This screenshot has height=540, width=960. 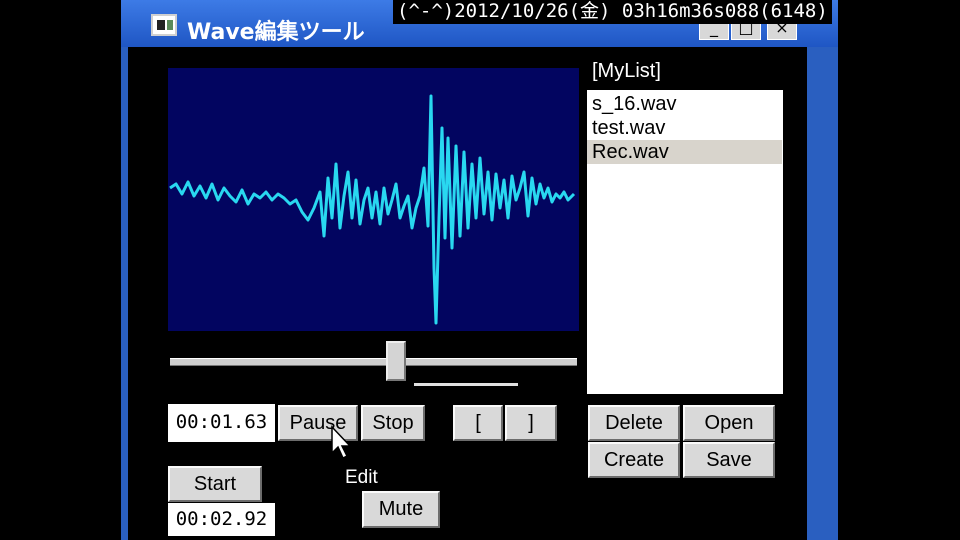 What do you see at coordinates (276, 32) in the screenshot?
I see `window-title: Wave編集ツール` at bounding box center [276, 32].